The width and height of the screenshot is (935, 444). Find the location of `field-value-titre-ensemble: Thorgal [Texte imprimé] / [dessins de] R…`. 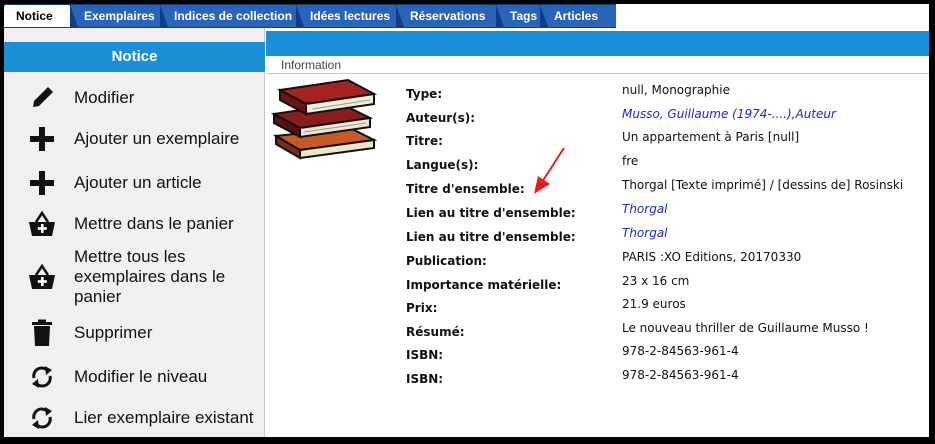

field-value-titre-ensemble: Thorgal [Texte imprimé] / [dessins de] R… is located at coordinates (763, 185).